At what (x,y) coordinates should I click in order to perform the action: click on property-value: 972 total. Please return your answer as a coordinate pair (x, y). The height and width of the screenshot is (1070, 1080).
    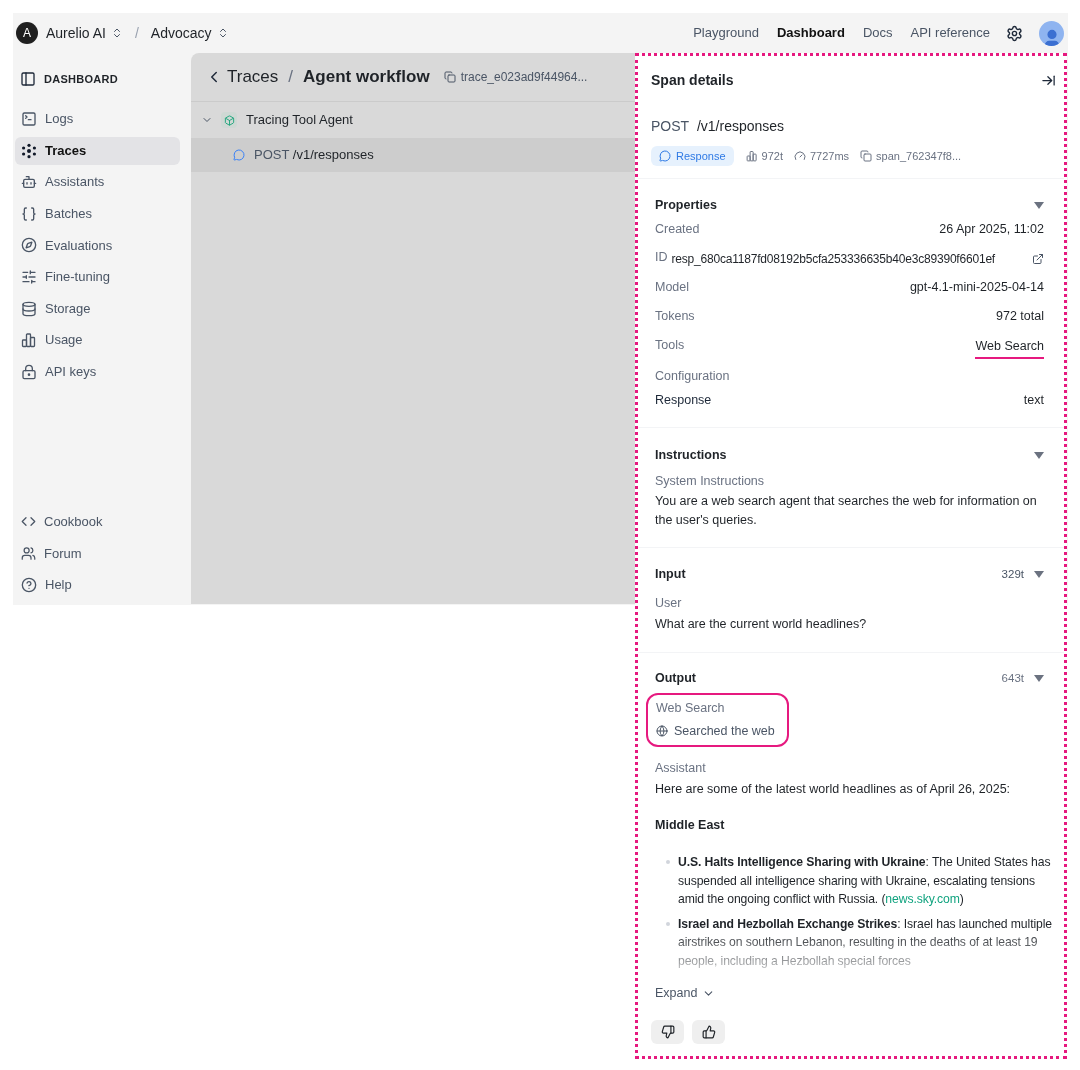
    Looking at the image, I should click on (1020, 317).